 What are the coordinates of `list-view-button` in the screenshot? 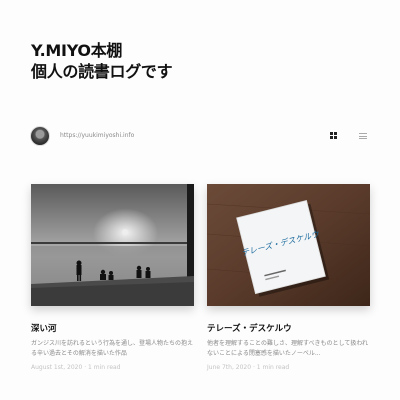 It's located at (363, 136).